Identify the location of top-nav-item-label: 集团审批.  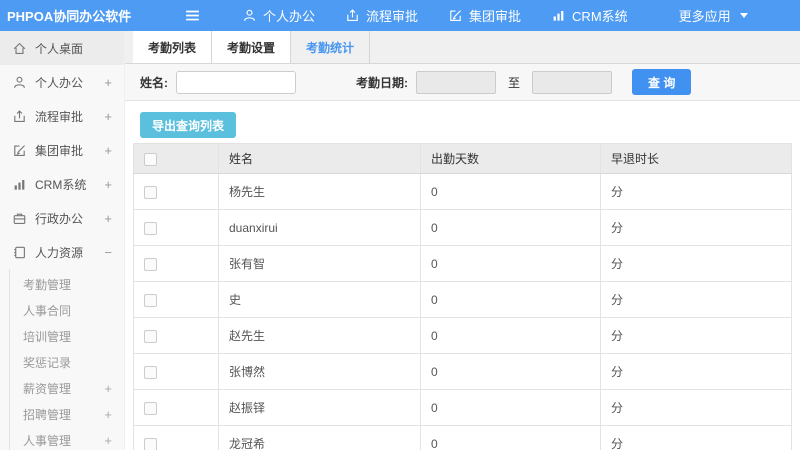
(495, 16).